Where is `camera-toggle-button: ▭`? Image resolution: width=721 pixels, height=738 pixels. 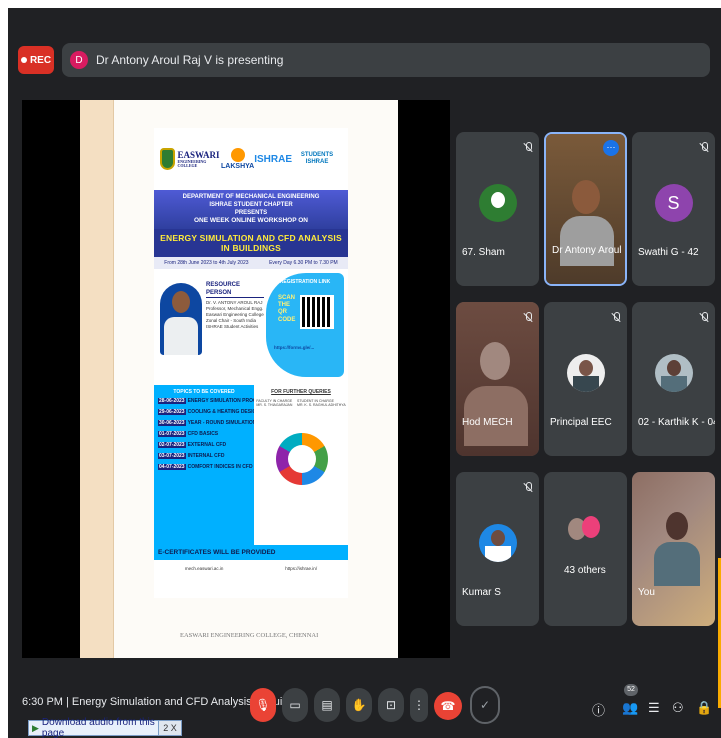 camera-toggle-button: ▭ is located at coordinates (295, 705).